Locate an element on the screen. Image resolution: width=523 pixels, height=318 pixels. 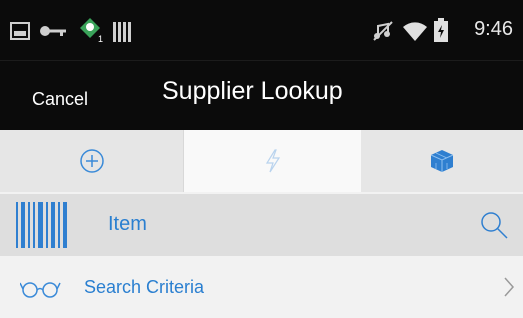
search-criteria-label: Search Criteria is located at coordinates (144, 287).